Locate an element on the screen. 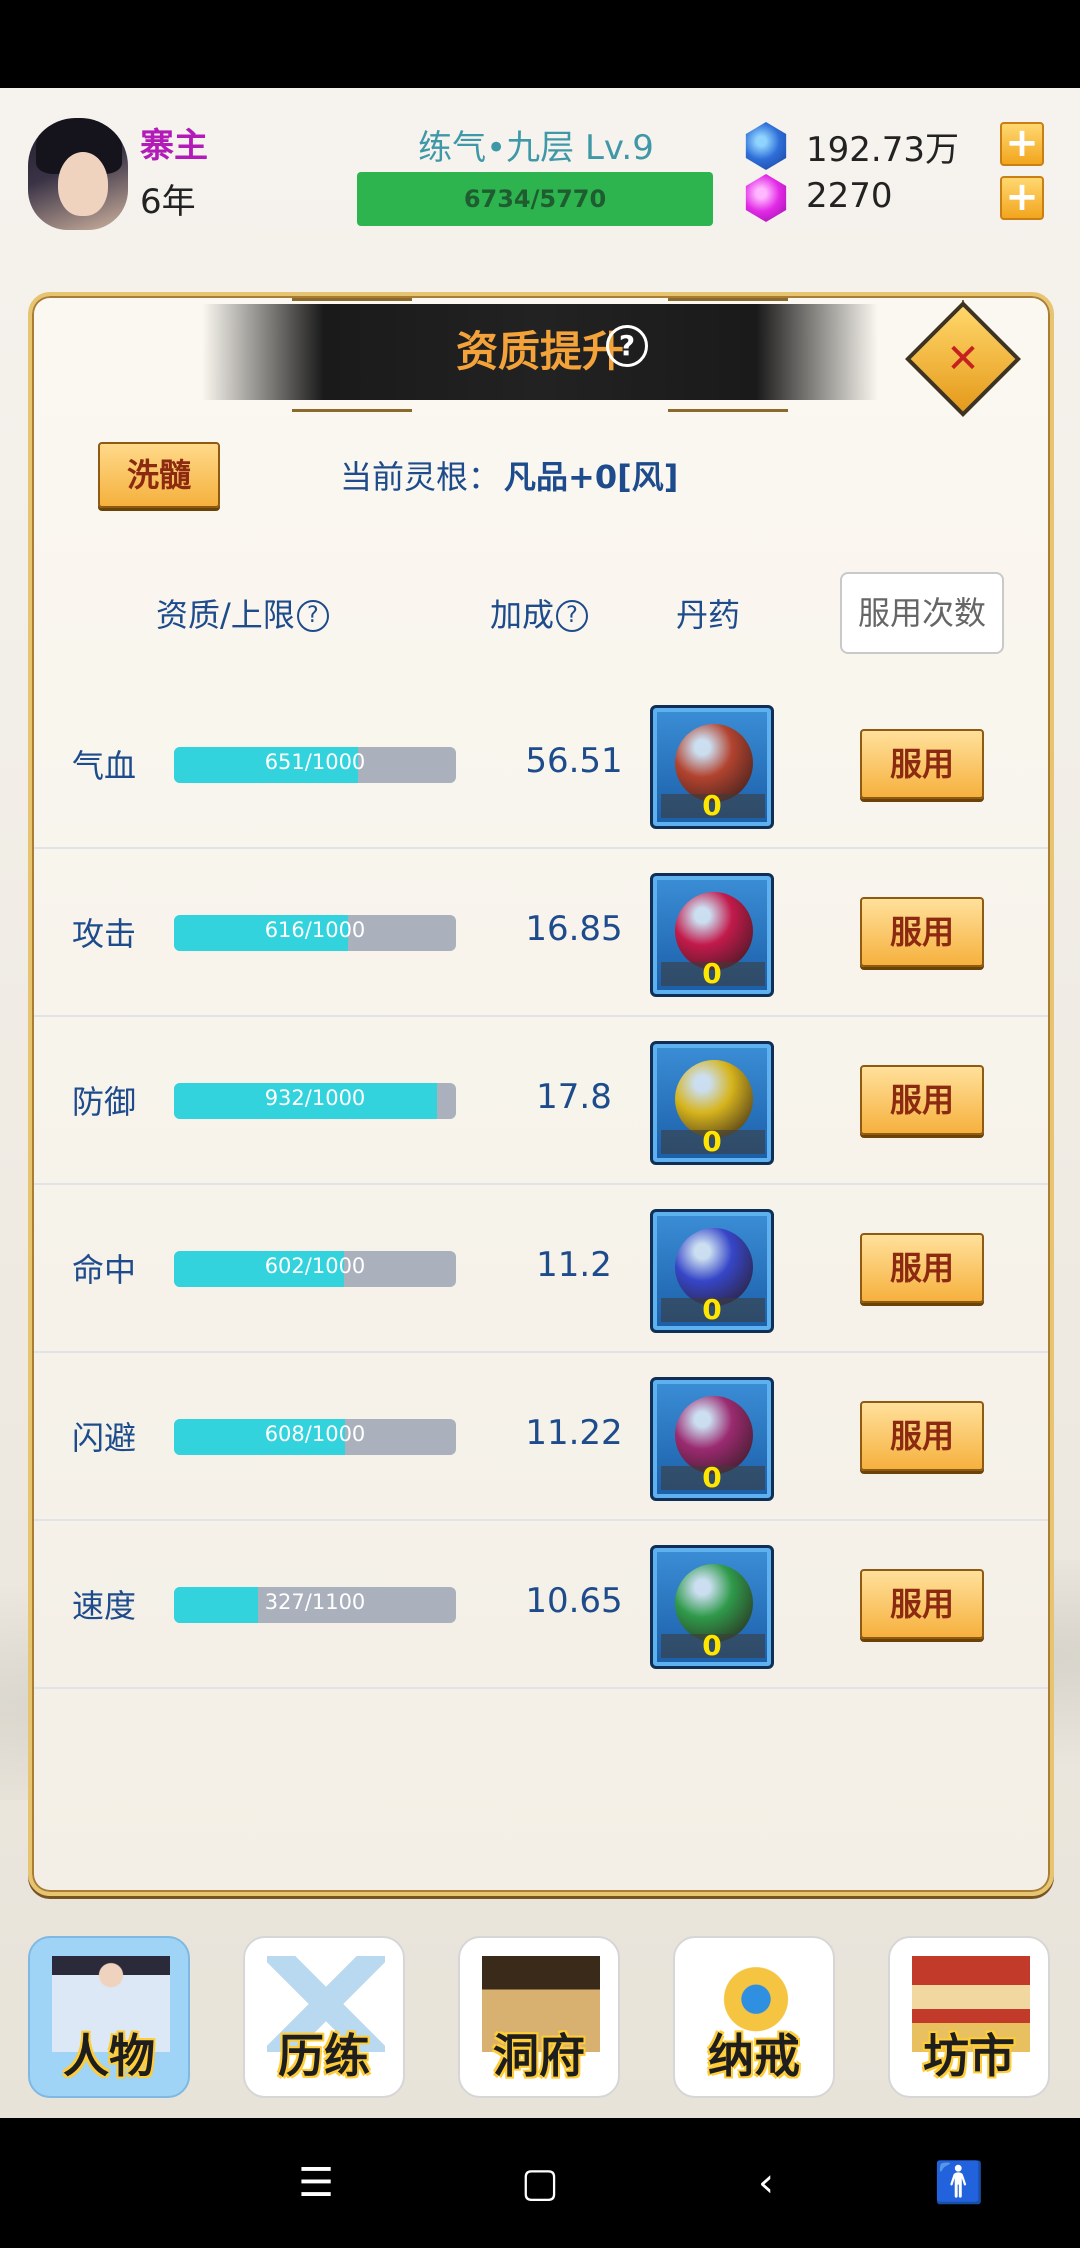 This screenshot has height=2248, width=1080. nav-label: 洞府 is located at coordinates (539, 2056).